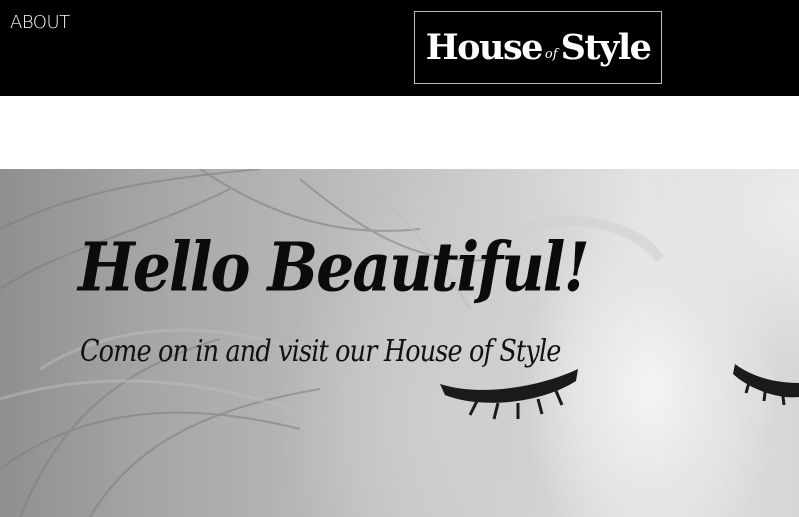  Describe the element at coordinates (484, 47) in the screenshot. I see `logo-word-house: House` at that location.